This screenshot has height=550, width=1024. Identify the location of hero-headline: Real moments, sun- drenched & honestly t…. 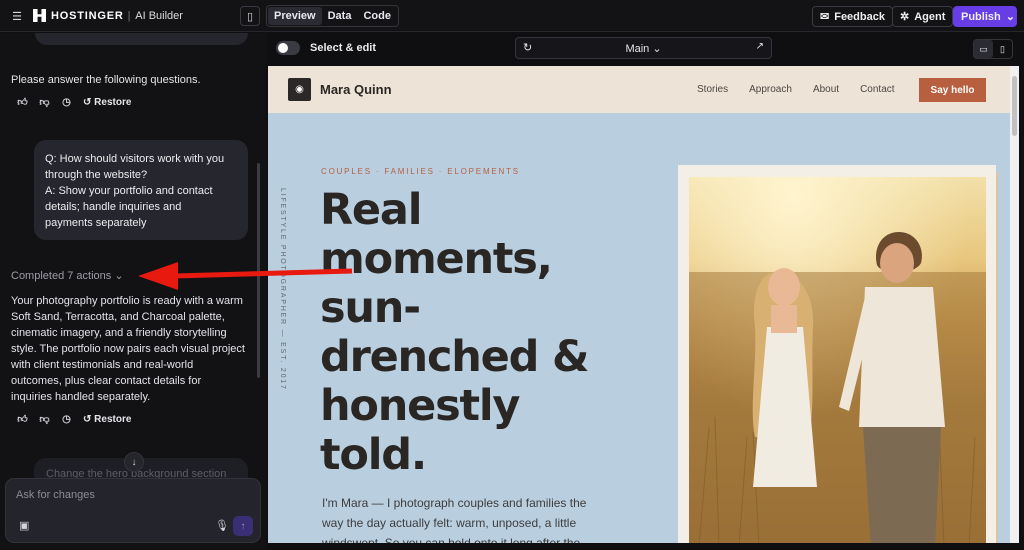
(454, 332).